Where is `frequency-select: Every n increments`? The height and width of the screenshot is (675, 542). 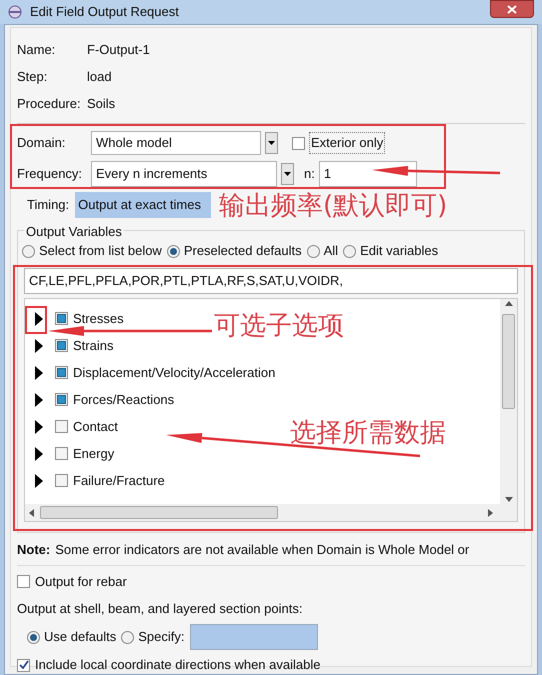 frequency-select: Every n increments is located at coordinates (184, 174).